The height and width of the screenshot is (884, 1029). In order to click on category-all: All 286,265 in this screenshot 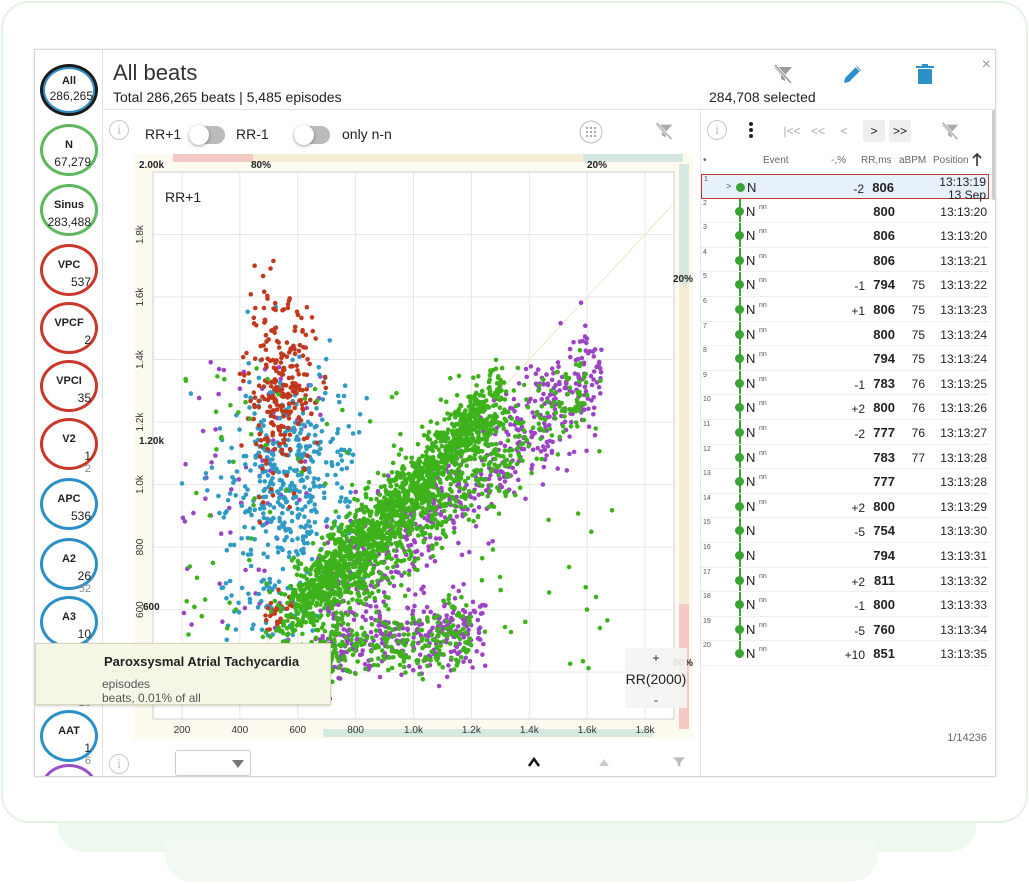, I will do `click(69, 90)`.